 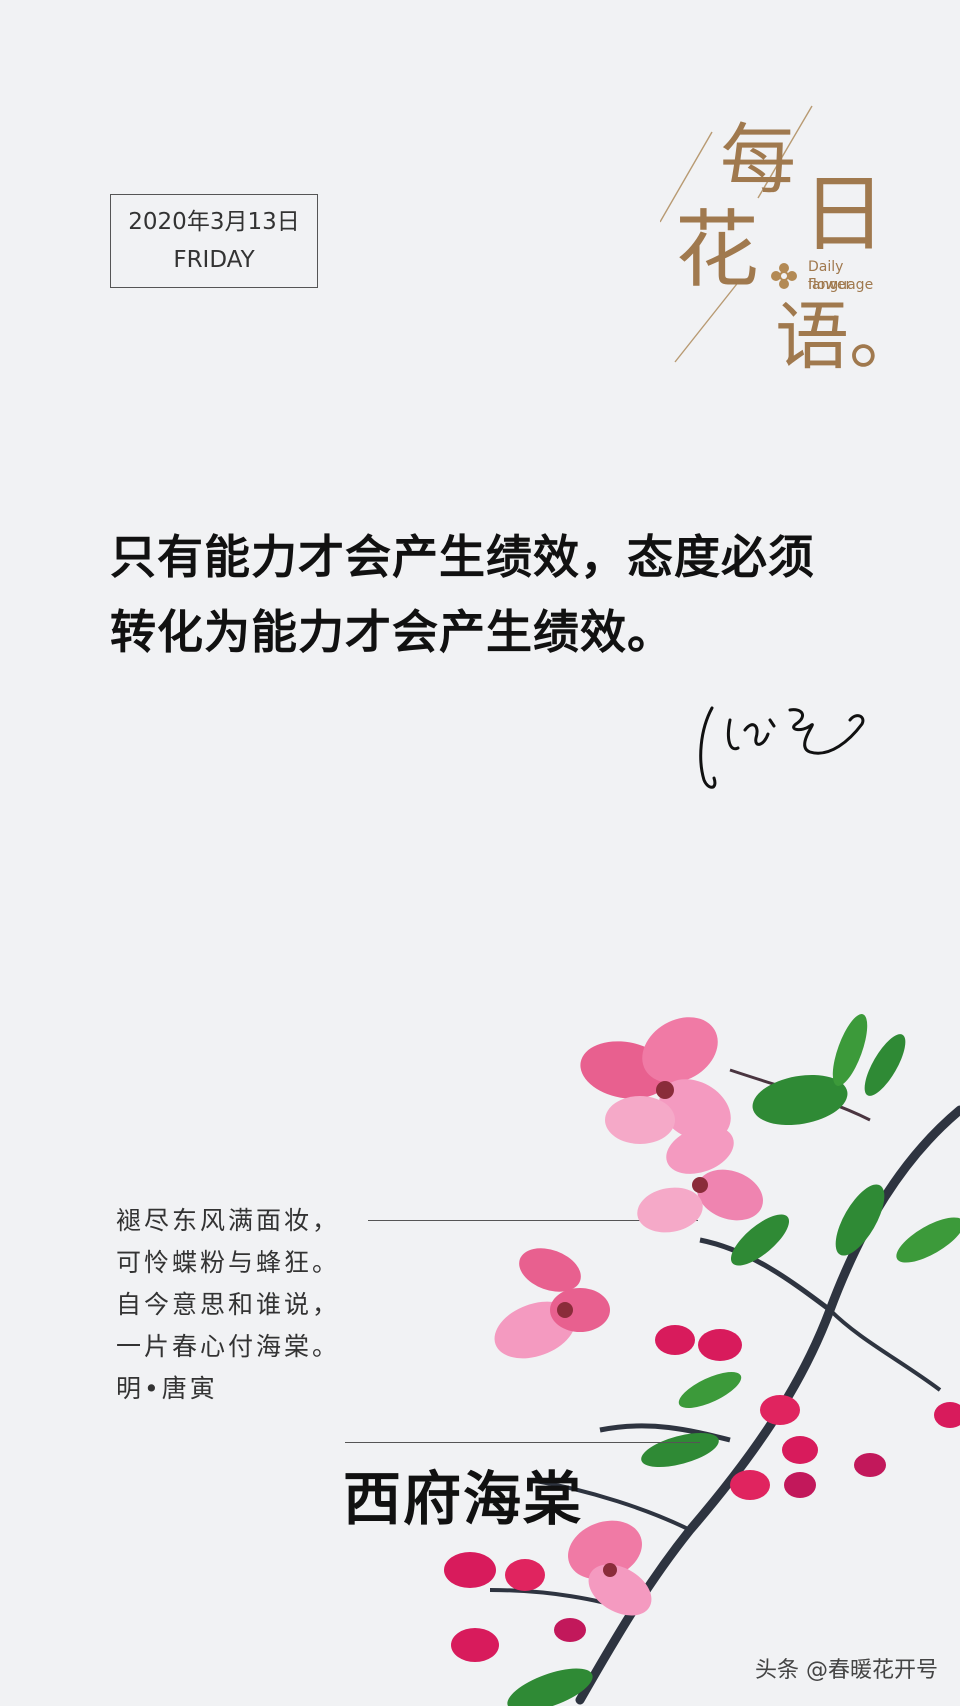 What do you see at coordinates (462, 557) in the screenshot?
I see `quote-line-1: 只有能力才会产生绩效，态度必须` at bounding box center [462, 557].